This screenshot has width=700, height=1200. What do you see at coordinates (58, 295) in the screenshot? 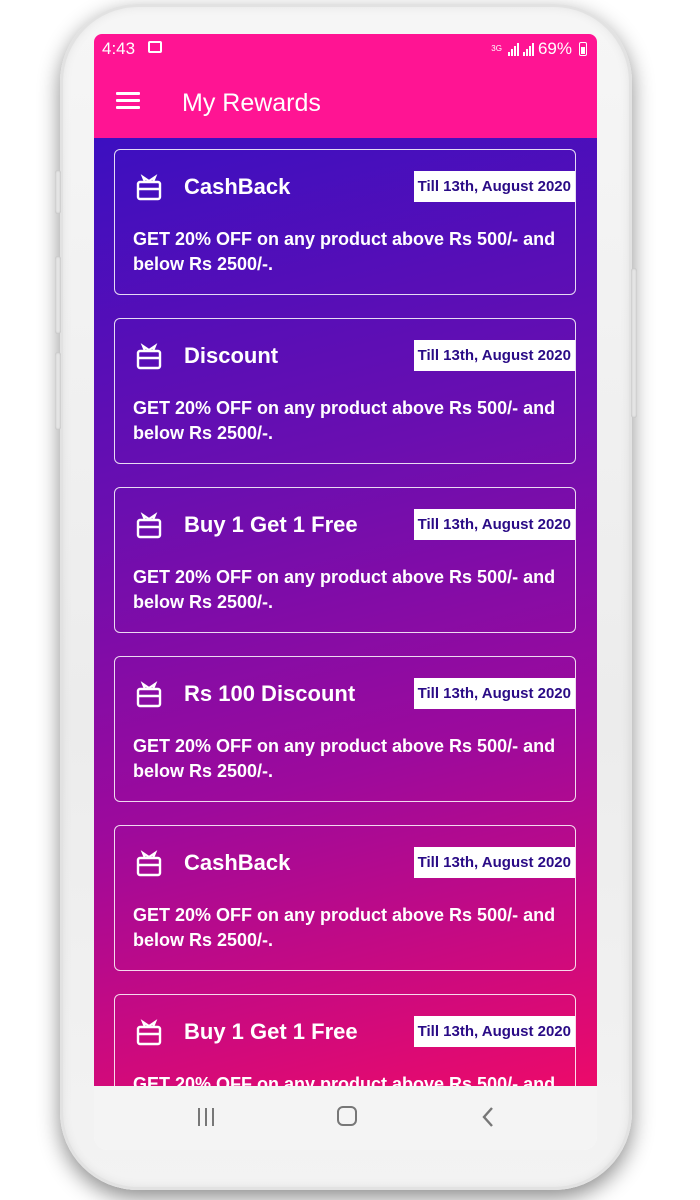
I see `volume-down-button` at bounding box center [58, 295].